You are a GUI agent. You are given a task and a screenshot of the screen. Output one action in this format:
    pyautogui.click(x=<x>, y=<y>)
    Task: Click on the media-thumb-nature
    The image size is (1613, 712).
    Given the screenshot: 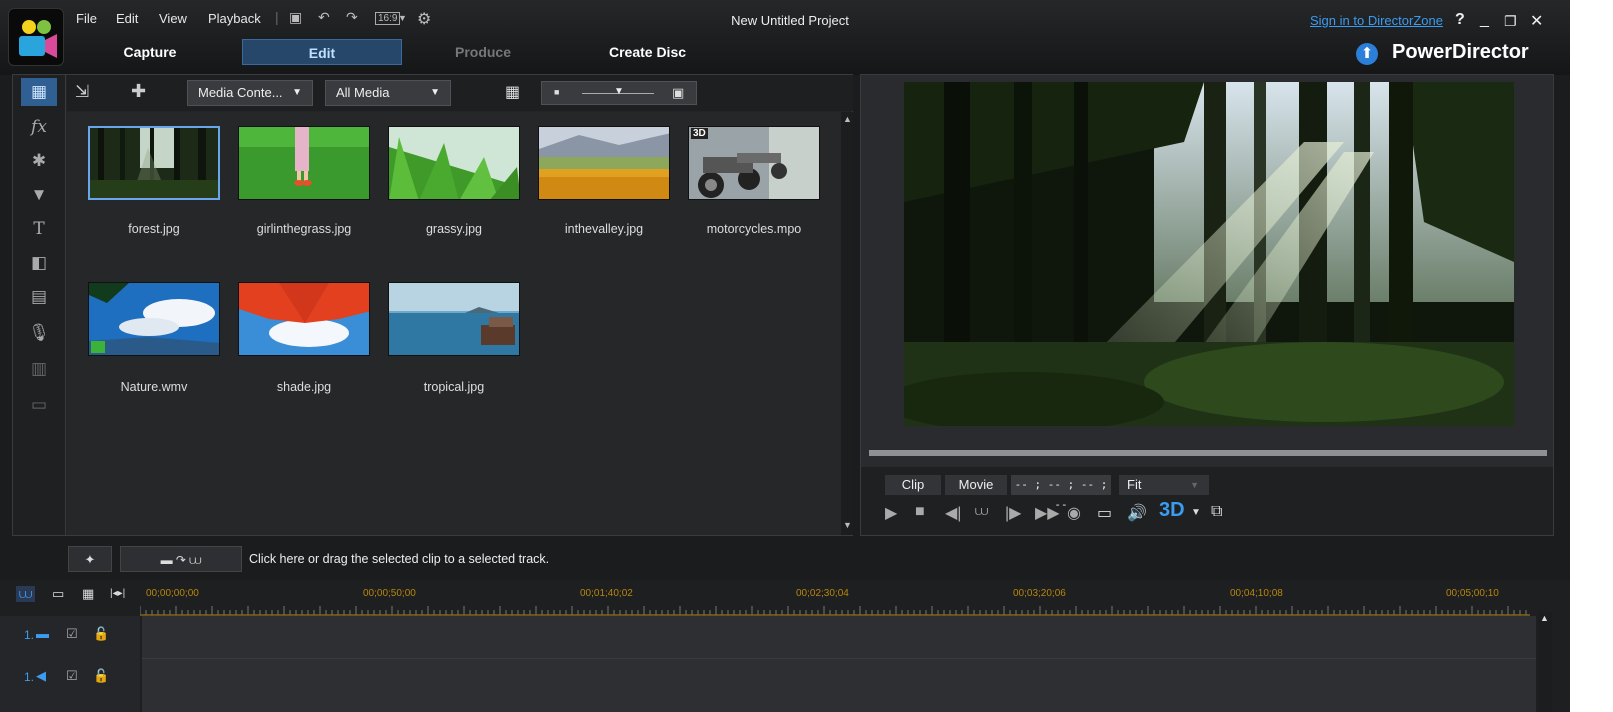 What is the action you would take?
    pyautogui.click(x=154, y=319)
    